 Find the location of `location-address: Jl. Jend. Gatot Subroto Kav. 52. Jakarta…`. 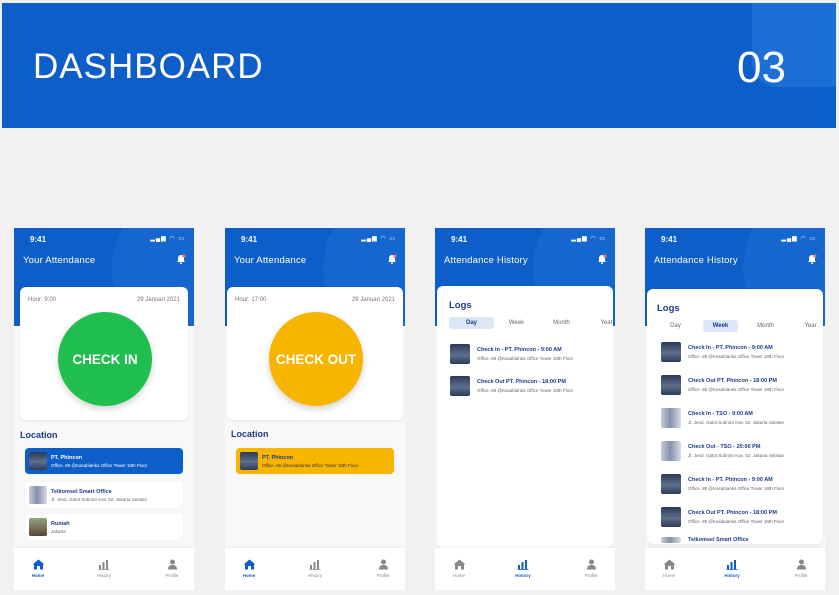

location-address: Jl. Jend. Gatot Subroto Kav. 52. Jakarta… is located at coordinates (99, 499).